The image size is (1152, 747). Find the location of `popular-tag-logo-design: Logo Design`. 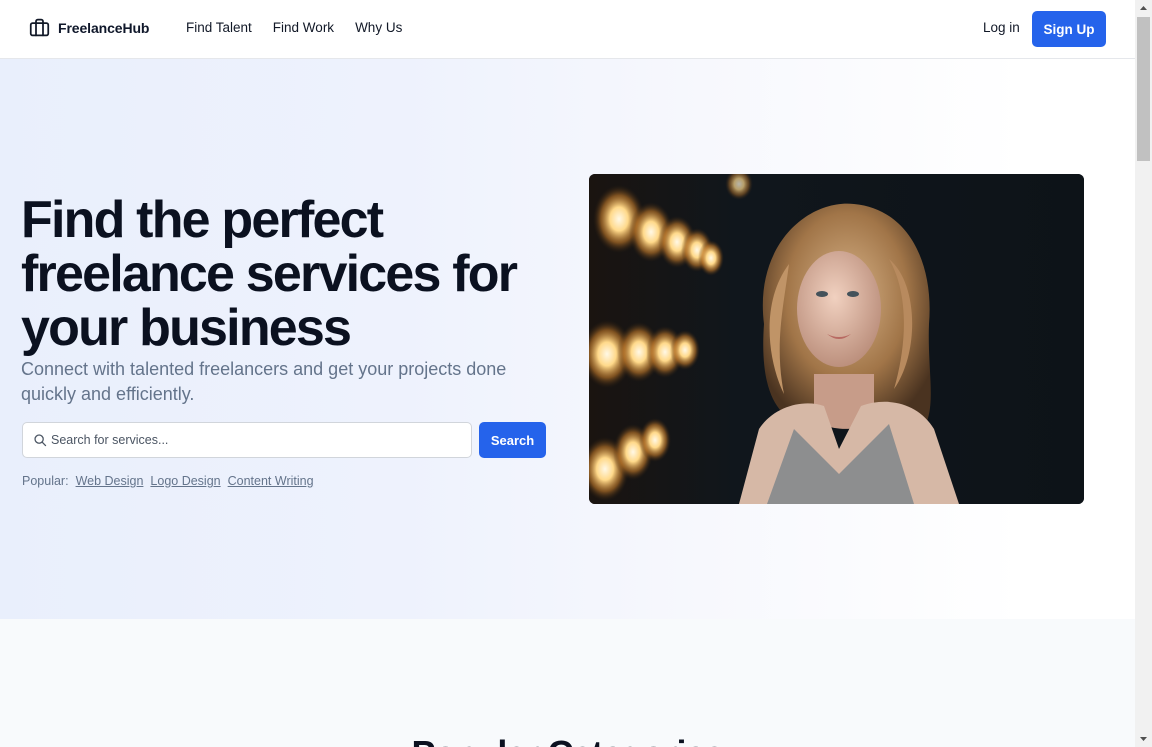

popular-tag-logo-design: Logo Design is located at coordinates (185, 481).